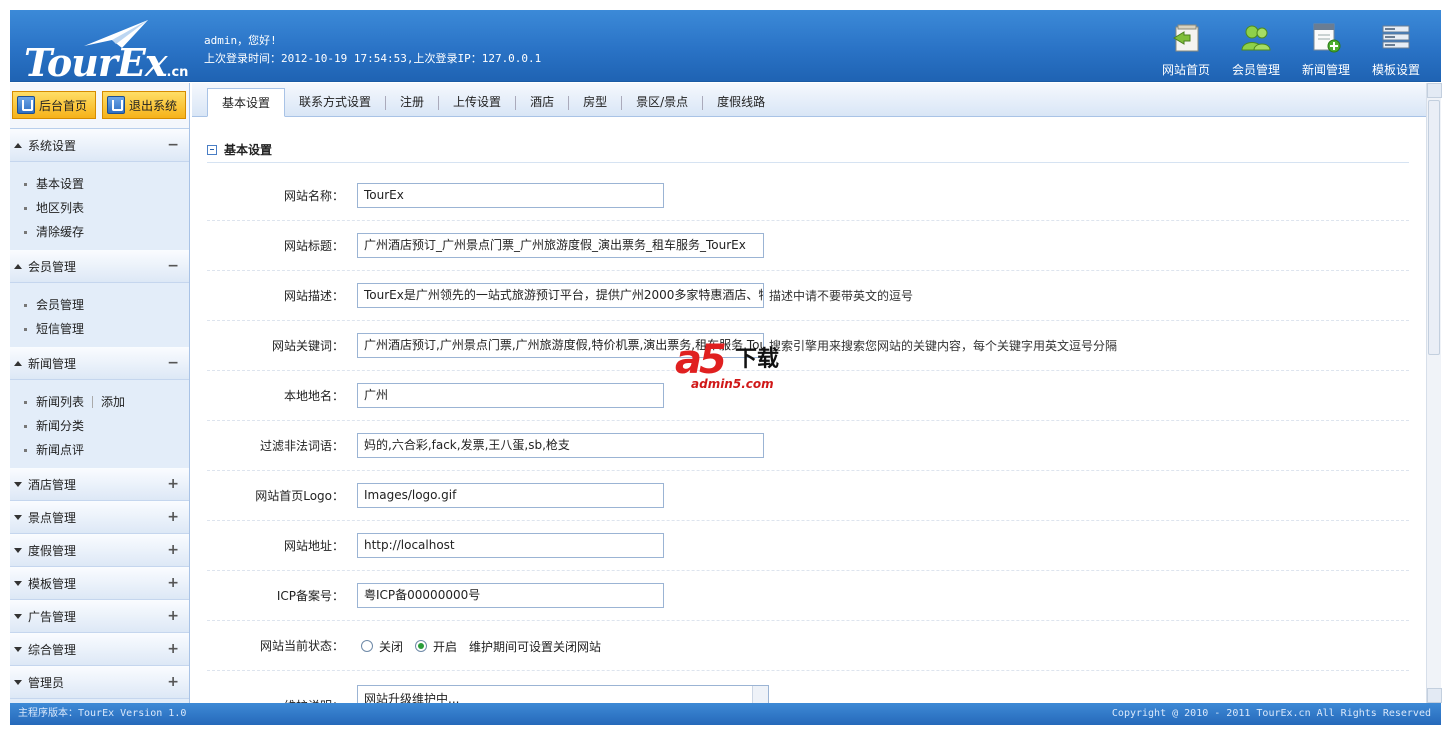 The height and width of the screenshot is (734, 1451). Describe the element at coordinates (99, 583) in the screenshot. I see `sidebar-group-template: 模板管理 +` at that location.